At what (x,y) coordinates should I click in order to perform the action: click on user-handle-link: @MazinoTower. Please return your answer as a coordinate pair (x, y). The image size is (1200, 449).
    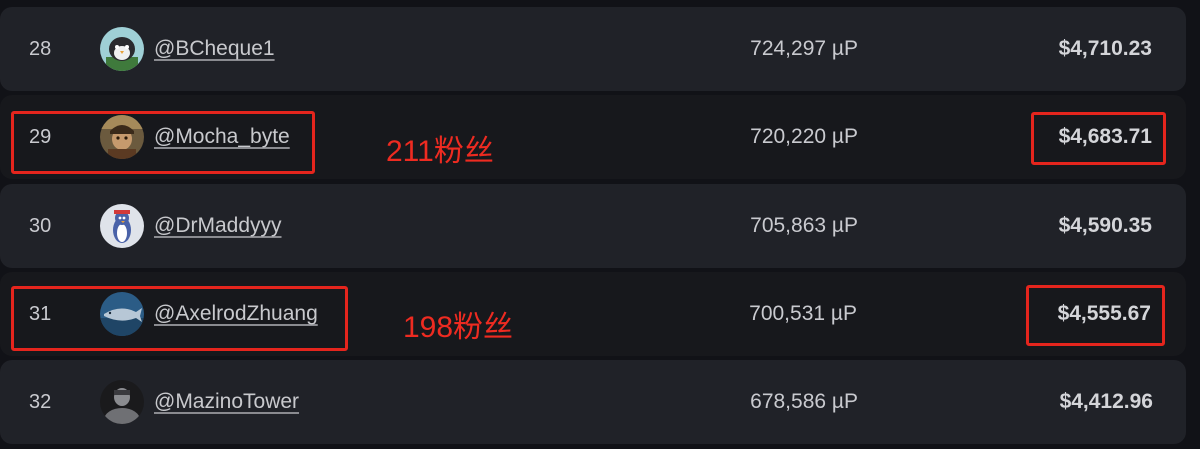
    Looking at the image, I should click on (226, 402).